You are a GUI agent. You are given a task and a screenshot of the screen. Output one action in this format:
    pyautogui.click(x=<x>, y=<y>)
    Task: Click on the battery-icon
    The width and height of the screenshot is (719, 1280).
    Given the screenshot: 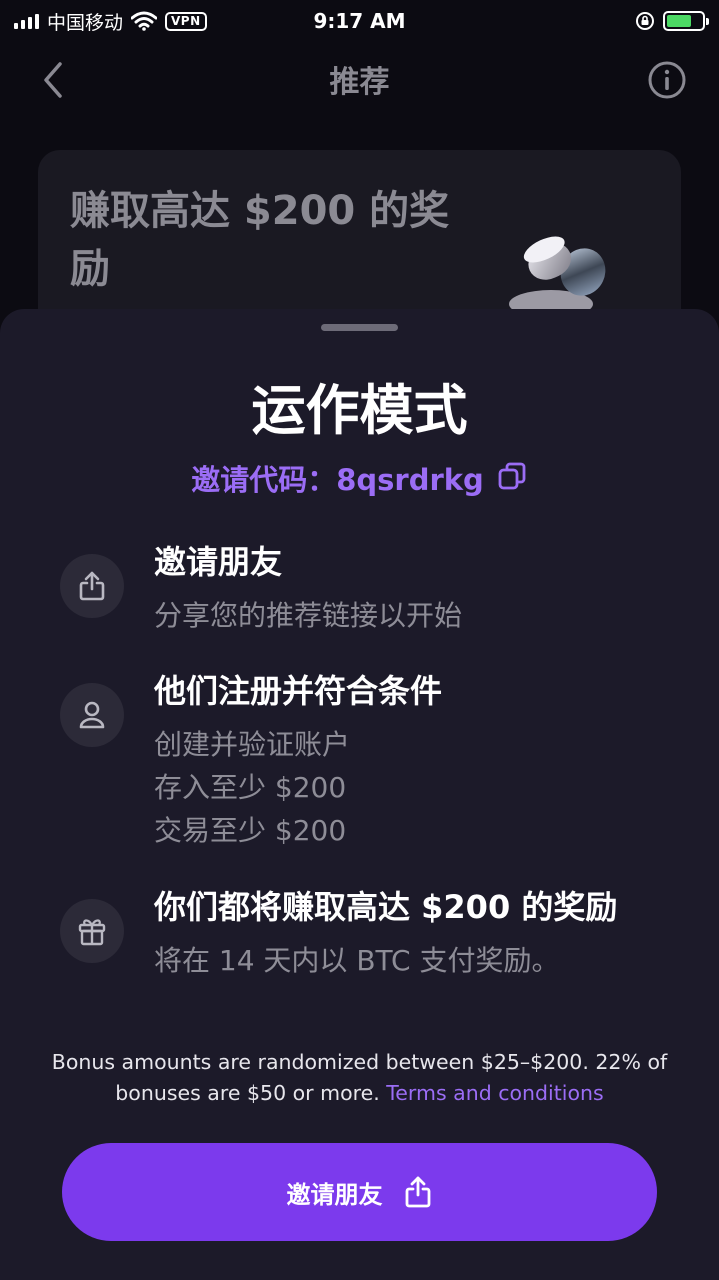 What is the action you would take?
    pyautogui.click(x=686, y=21)
    